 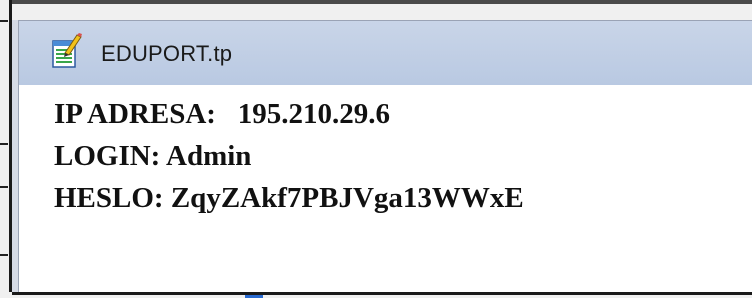 I want to click on ip-address-value: 195.210.29.6, so click(x=313, y=114).